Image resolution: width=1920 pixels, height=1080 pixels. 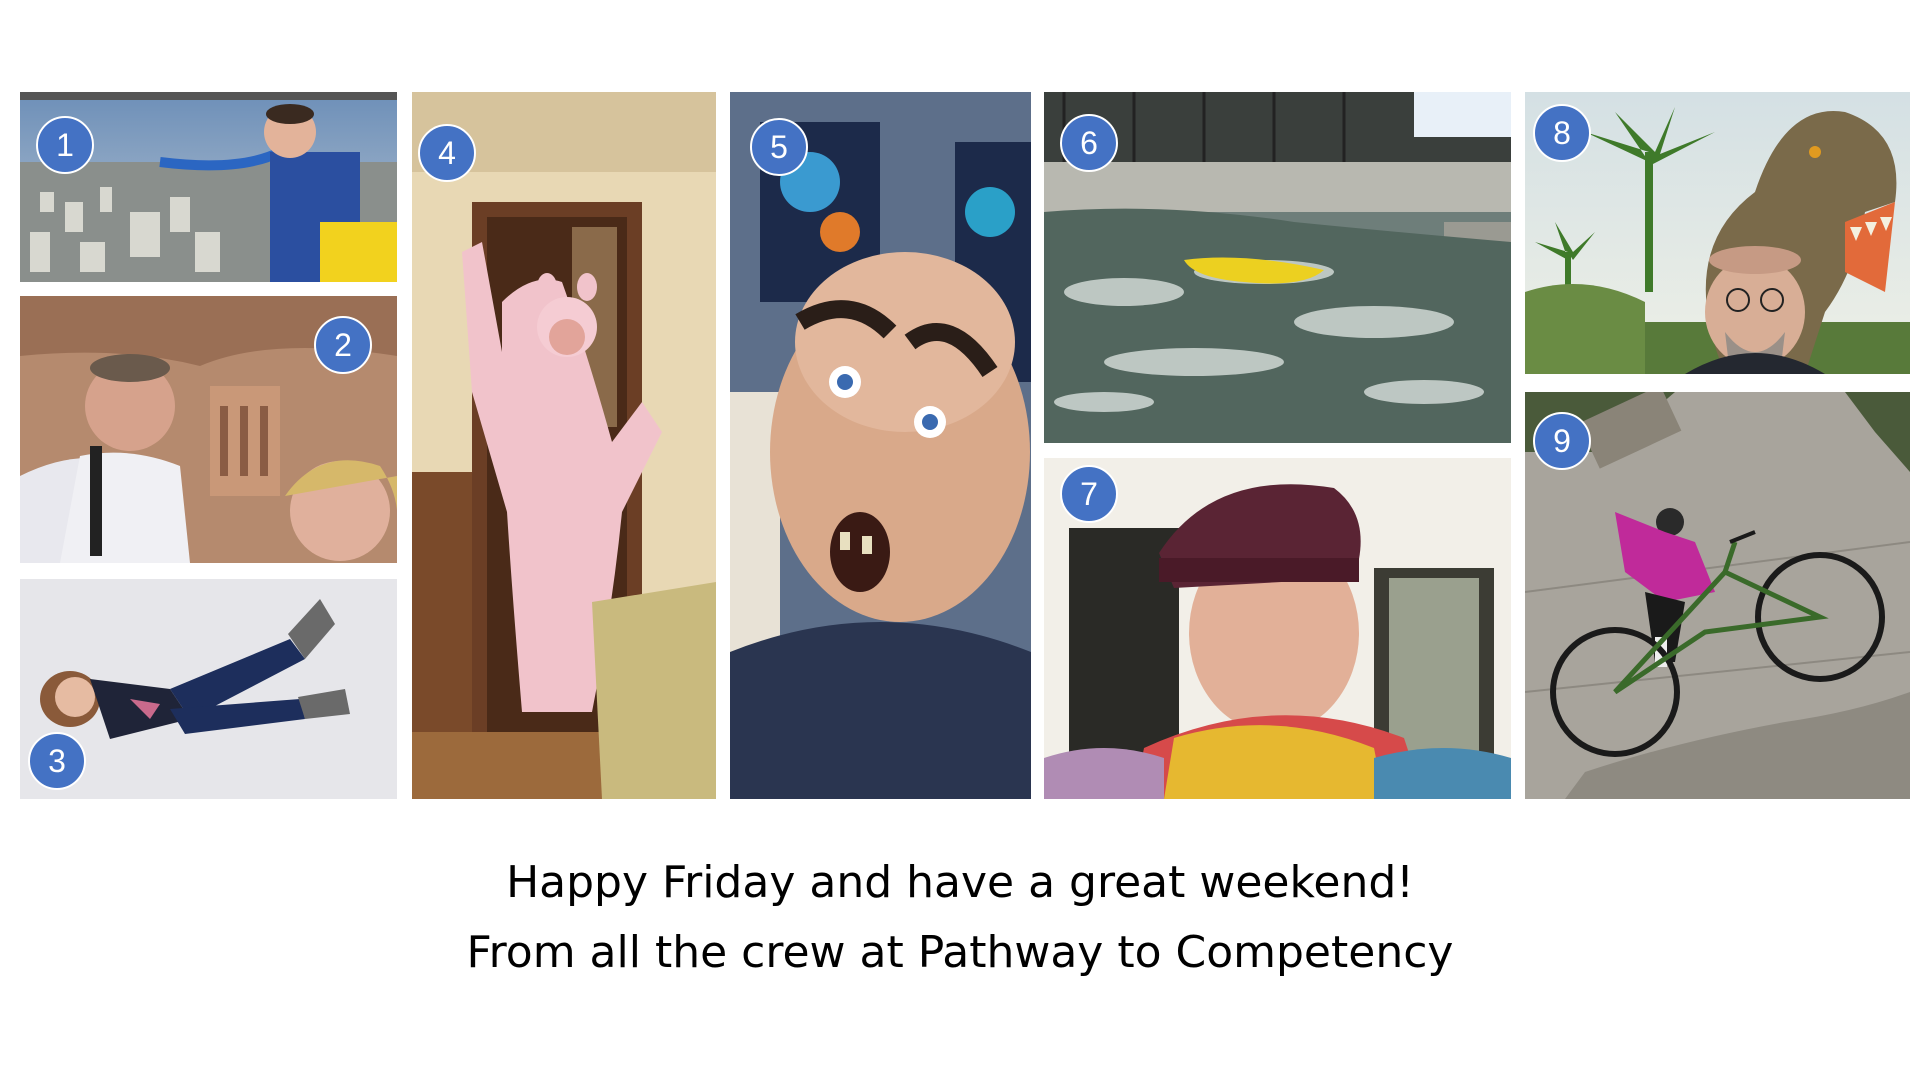 I want to click on photo-7: 7, so click(x=1277, y=628).